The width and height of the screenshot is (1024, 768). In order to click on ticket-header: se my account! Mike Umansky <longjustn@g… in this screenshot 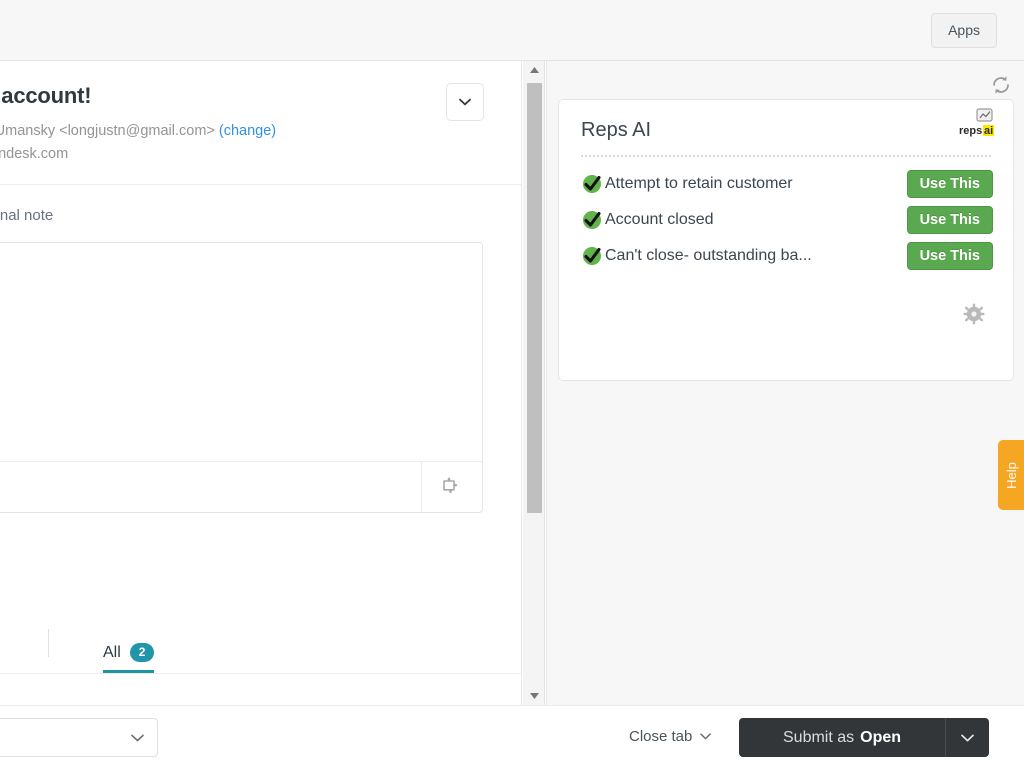, I will do `click(260, 122)`.